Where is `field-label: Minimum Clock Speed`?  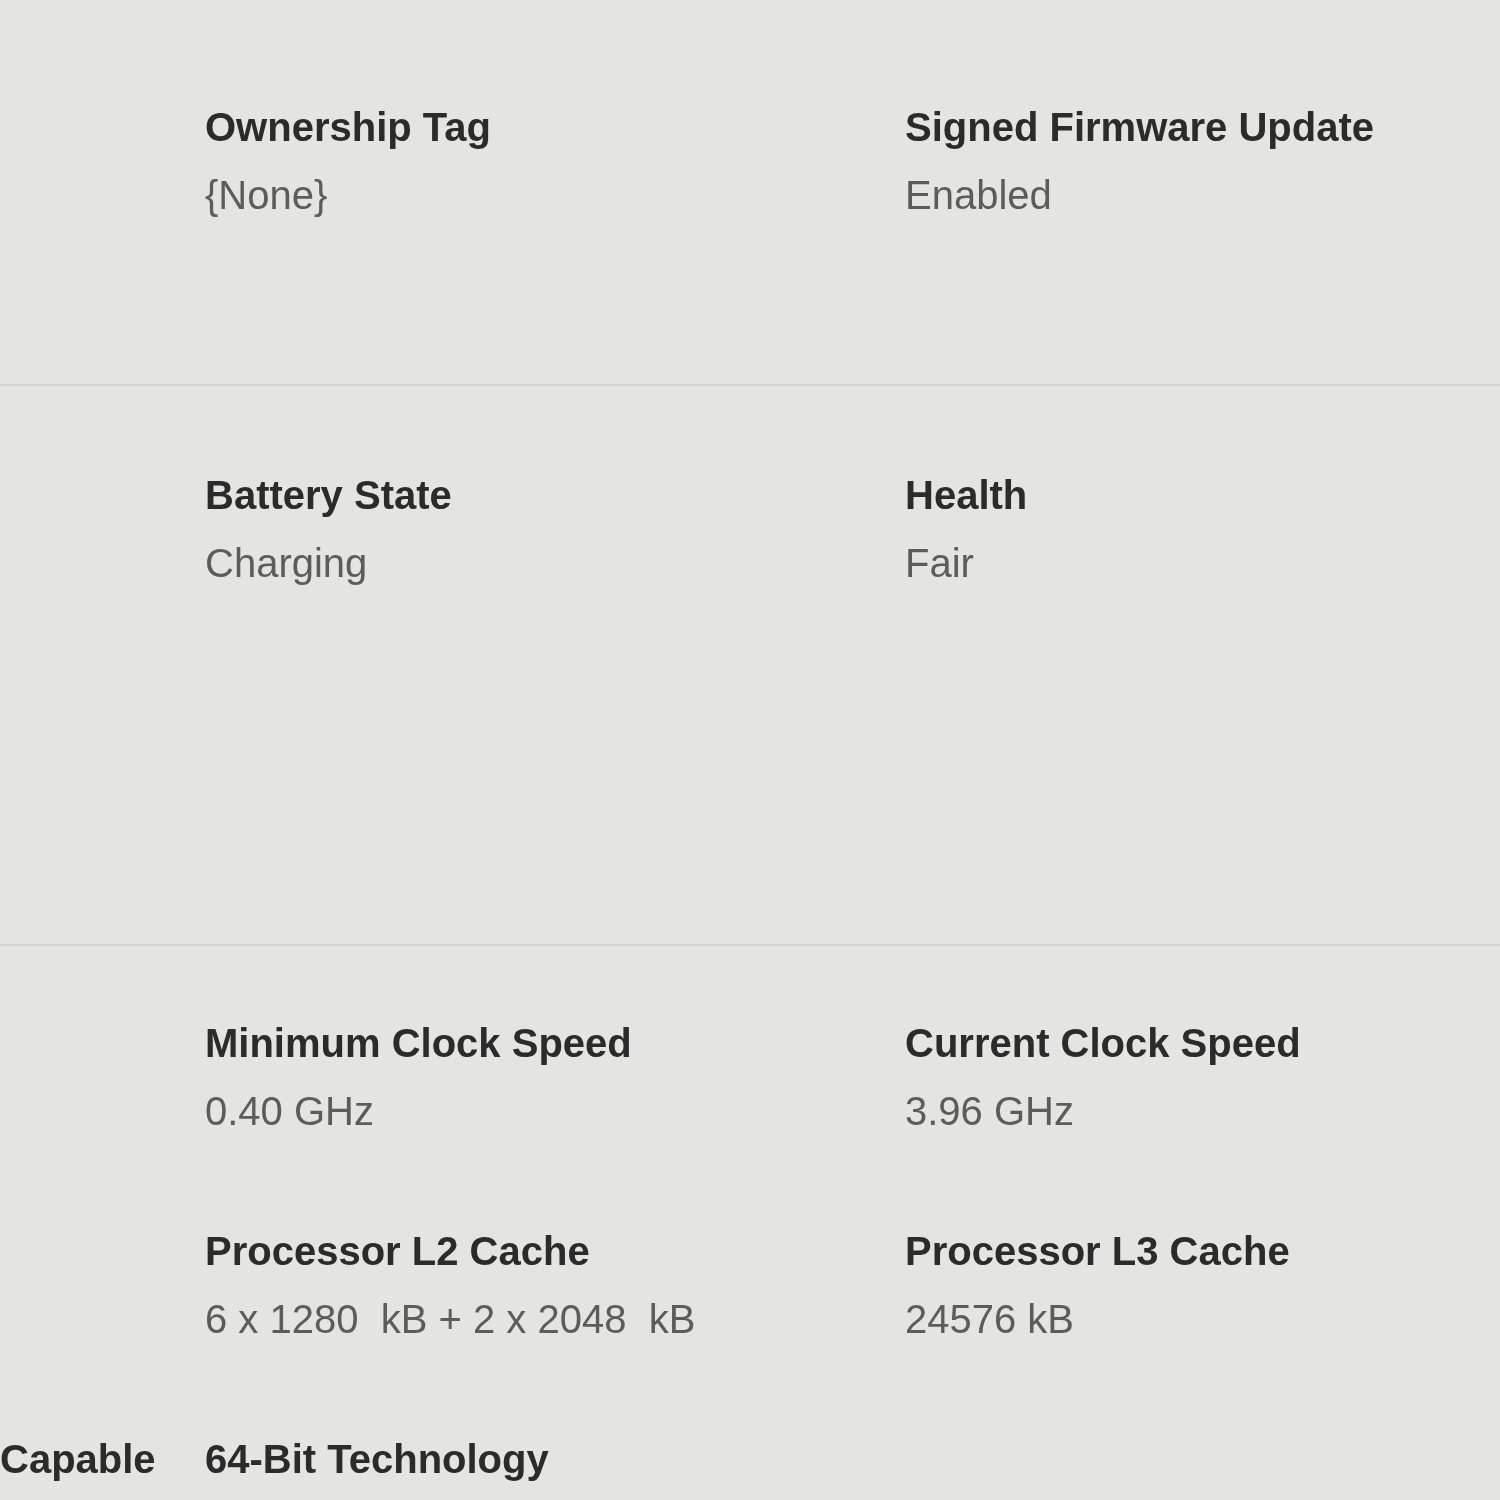
field-label: Minimum Clock Speed is located at coordinates (418, 1043).